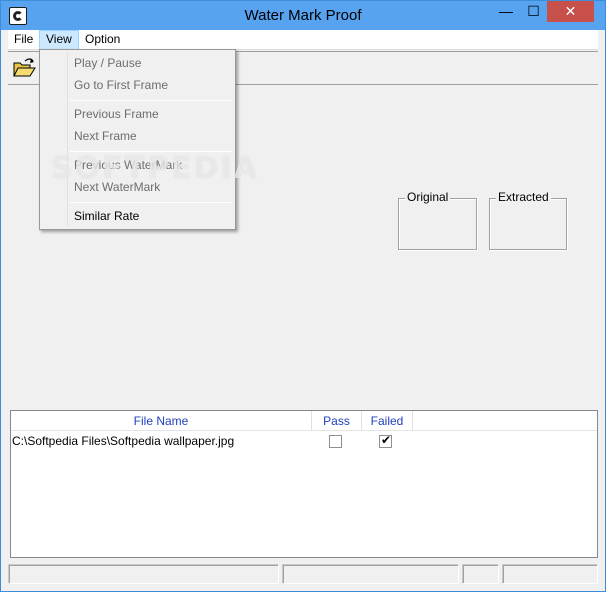 The width and height of the screenshot is (606, 592). I want to click on menu-option: Option, so click(102, 40).